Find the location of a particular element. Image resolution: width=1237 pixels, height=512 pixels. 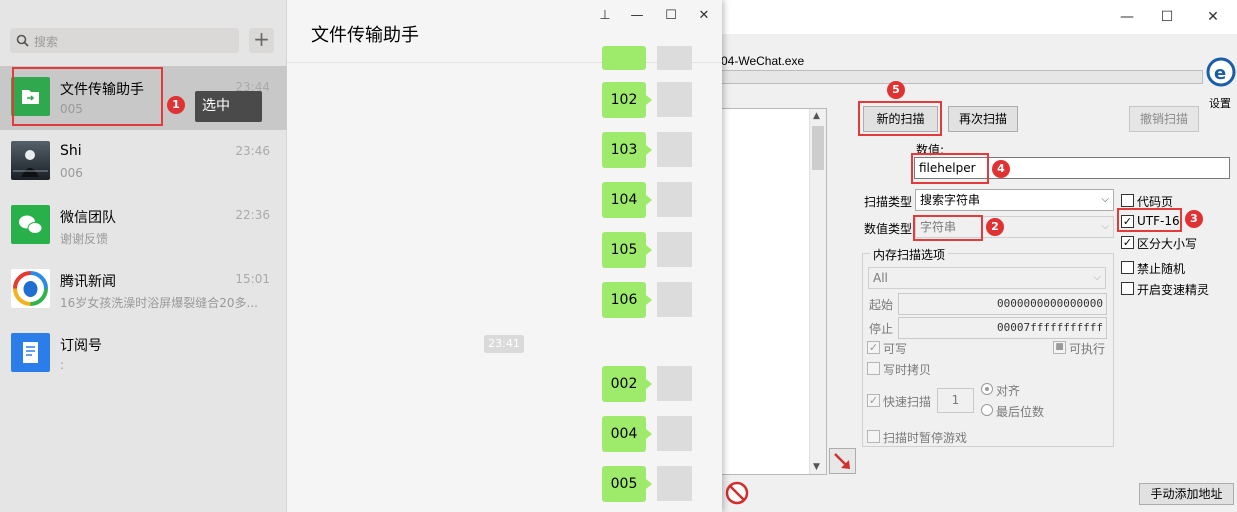

message-bubble: 106 is located at coordinates (624, 300).